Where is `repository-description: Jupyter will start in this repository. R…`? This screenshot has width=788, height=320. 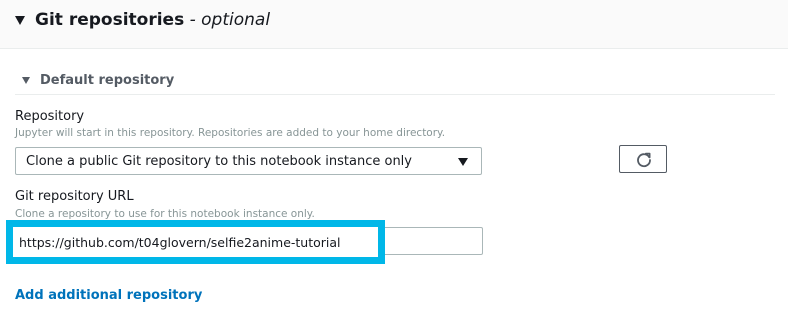
repository-description: Jupyter will start in this repository. R… is located at coordinates (230, 133).